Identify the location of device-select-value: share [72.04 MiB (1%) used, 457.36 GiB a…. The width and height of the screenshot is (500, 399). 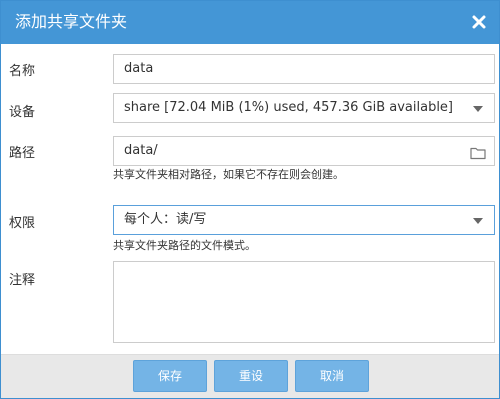
(288, 107).